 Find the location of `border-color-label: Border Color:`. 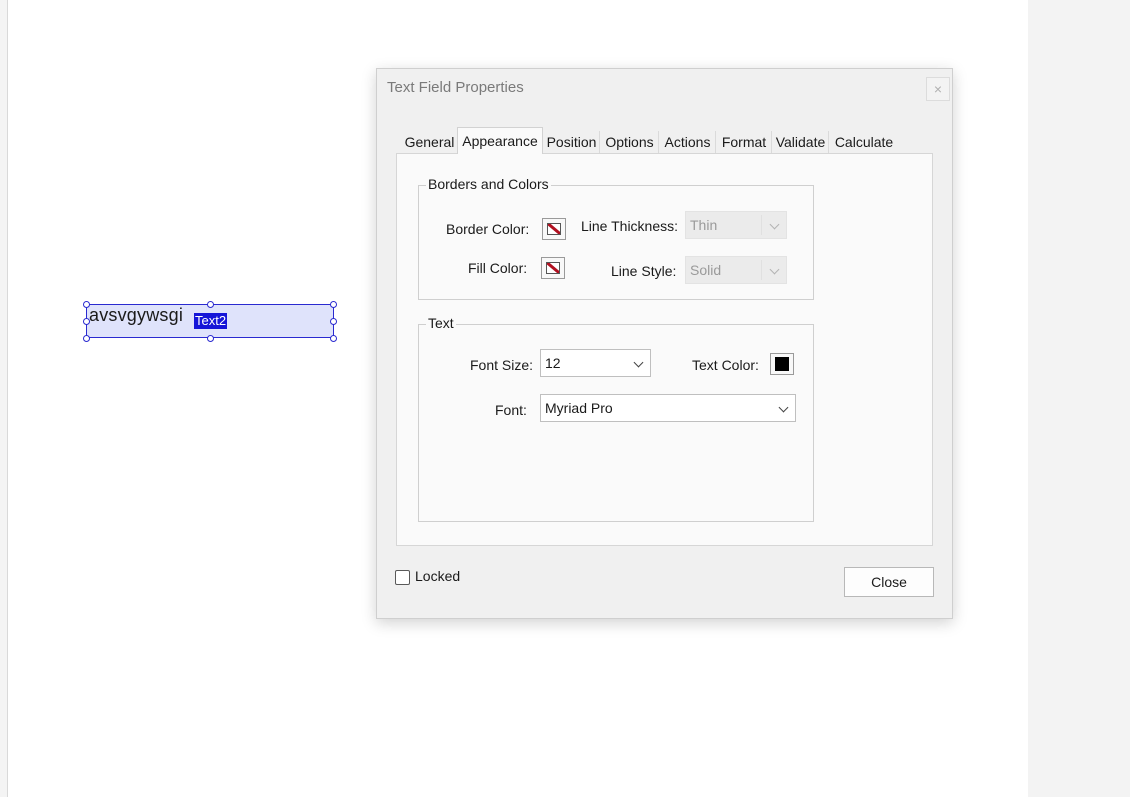

border-color-label: Border Color: is located at coordinates (488, 229).